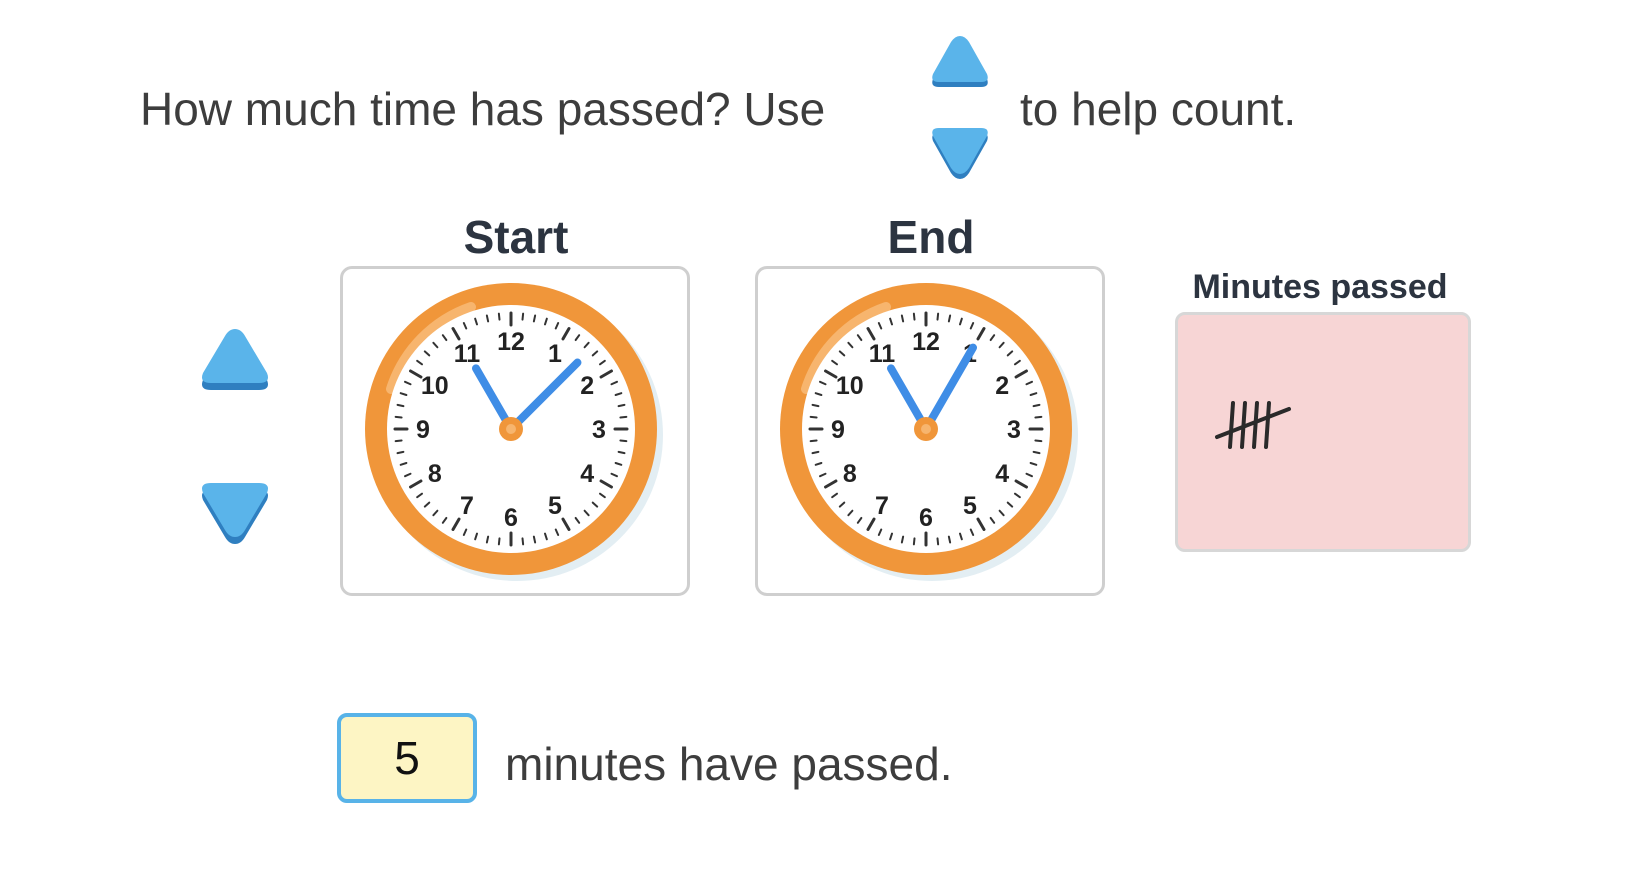  I want to click on end-clock-numeral: 11, so click(882, 354).